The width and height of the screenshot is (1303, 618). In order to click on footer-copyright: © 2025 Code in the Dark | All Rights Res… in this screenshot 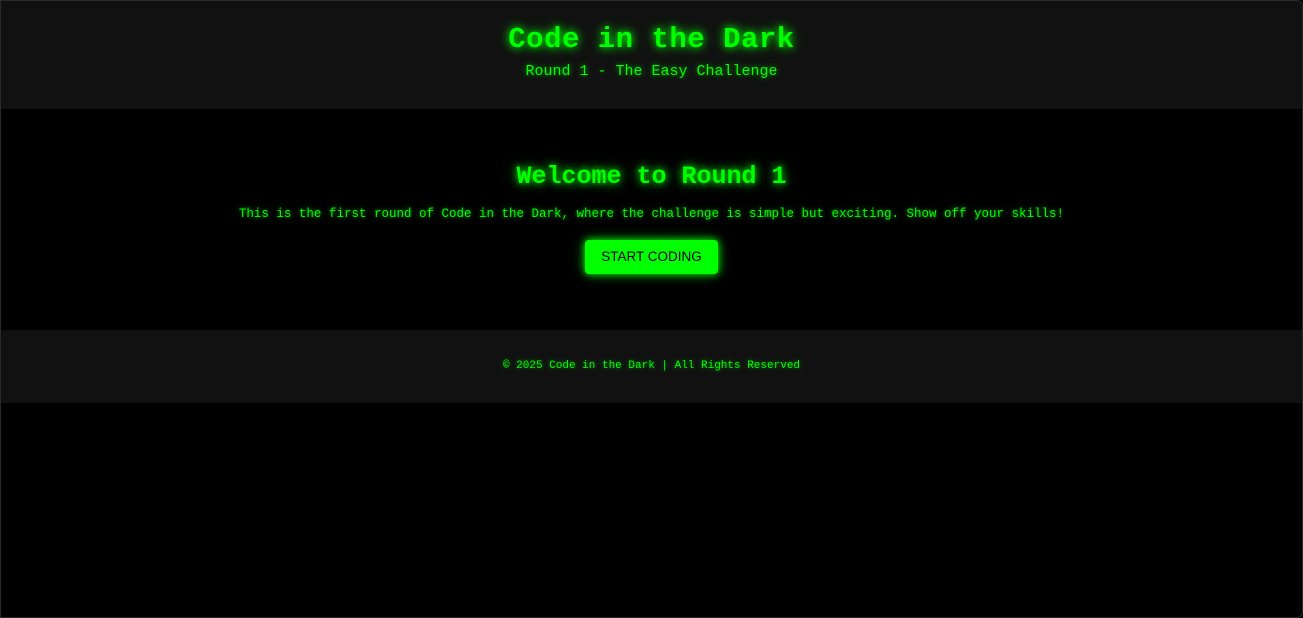, I will do `click(651, 366)`.